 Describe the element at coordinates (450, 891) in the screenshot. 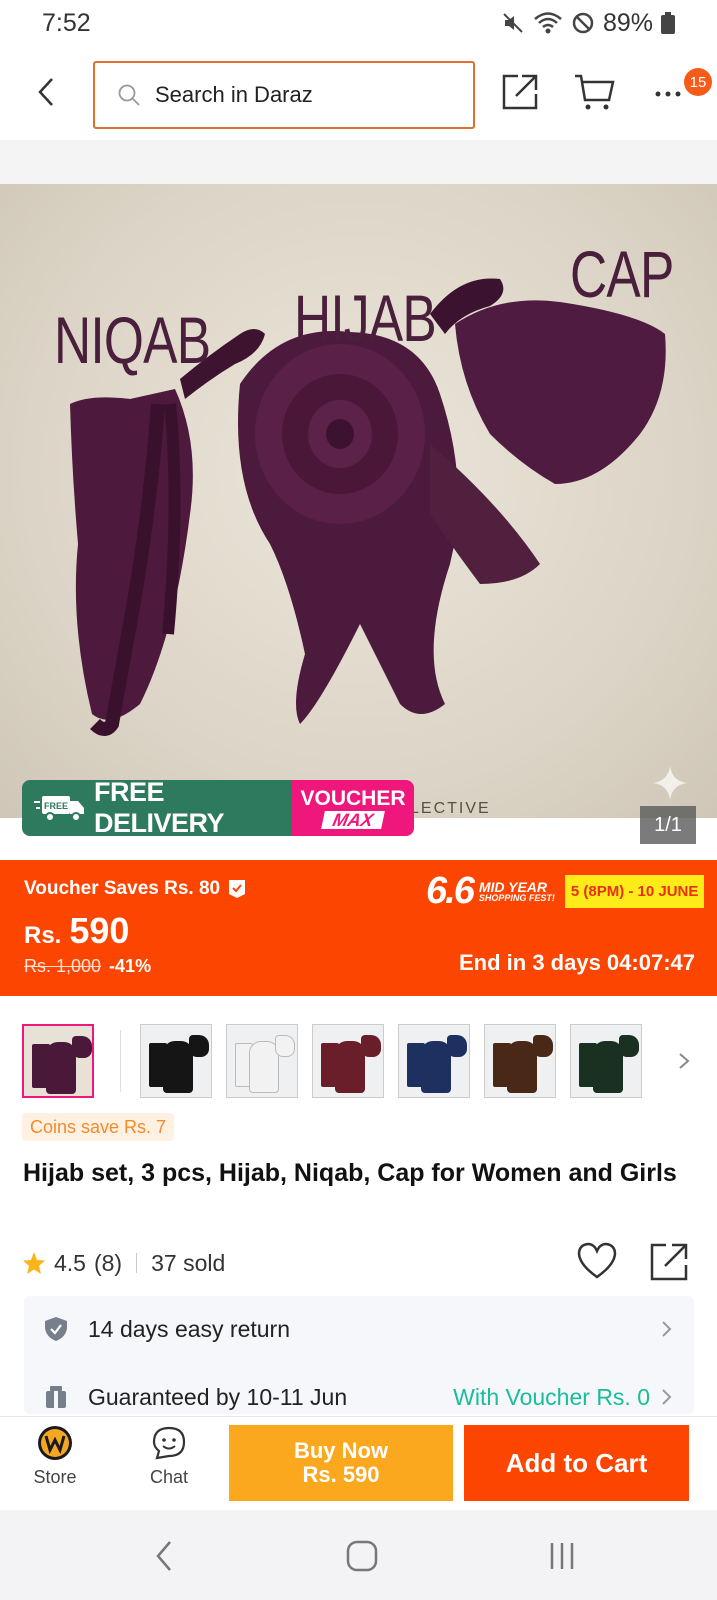

I see `fest-number: 6.6` at that location.